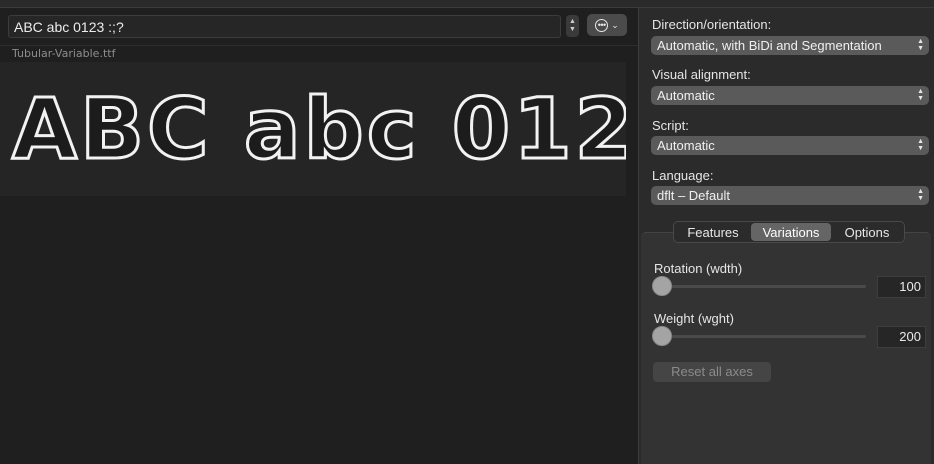 The height and width of the screenshot is (464, 934). Describe the element at coordinates (769, 45) in the screenshot. I see `direction-value: Automatic, with BiDi and Segmentation` at that location.